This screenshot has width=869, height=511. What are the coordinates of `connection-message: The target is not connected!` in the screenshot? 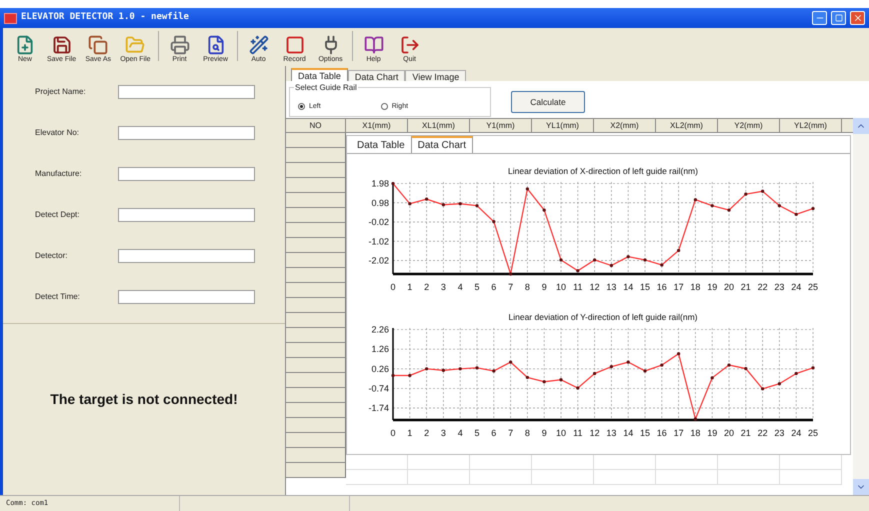 It's located at (144, 399).